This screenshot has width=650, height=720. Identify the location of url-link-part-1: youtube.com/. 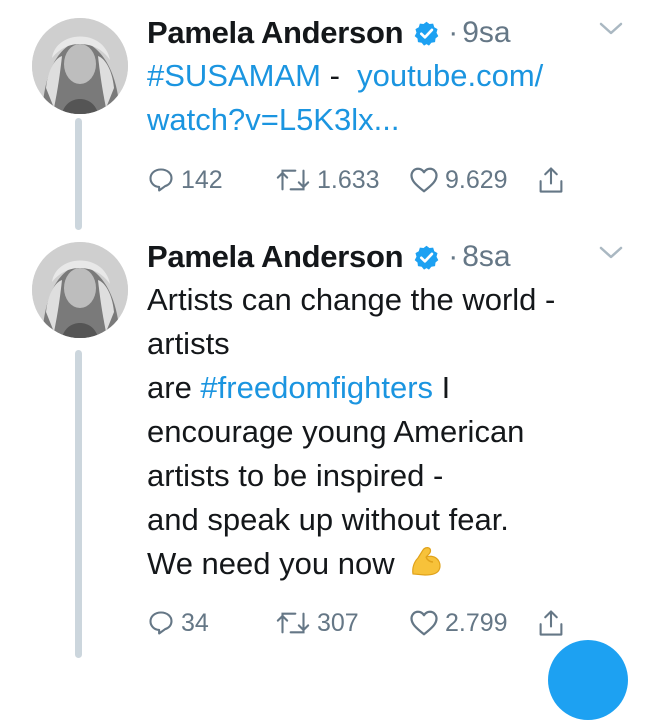
(450, 75).